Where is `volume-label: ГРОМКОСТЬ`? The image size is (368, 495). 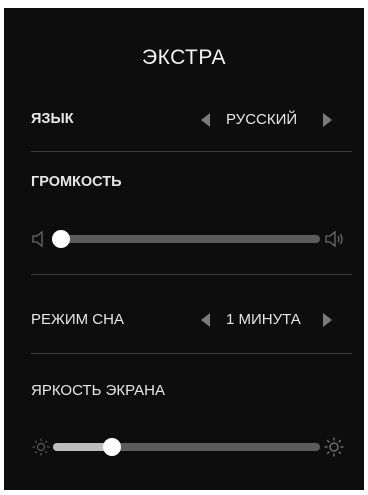 volume-label: ГРОМКОСТЬ is located at coordinates (76, 182).